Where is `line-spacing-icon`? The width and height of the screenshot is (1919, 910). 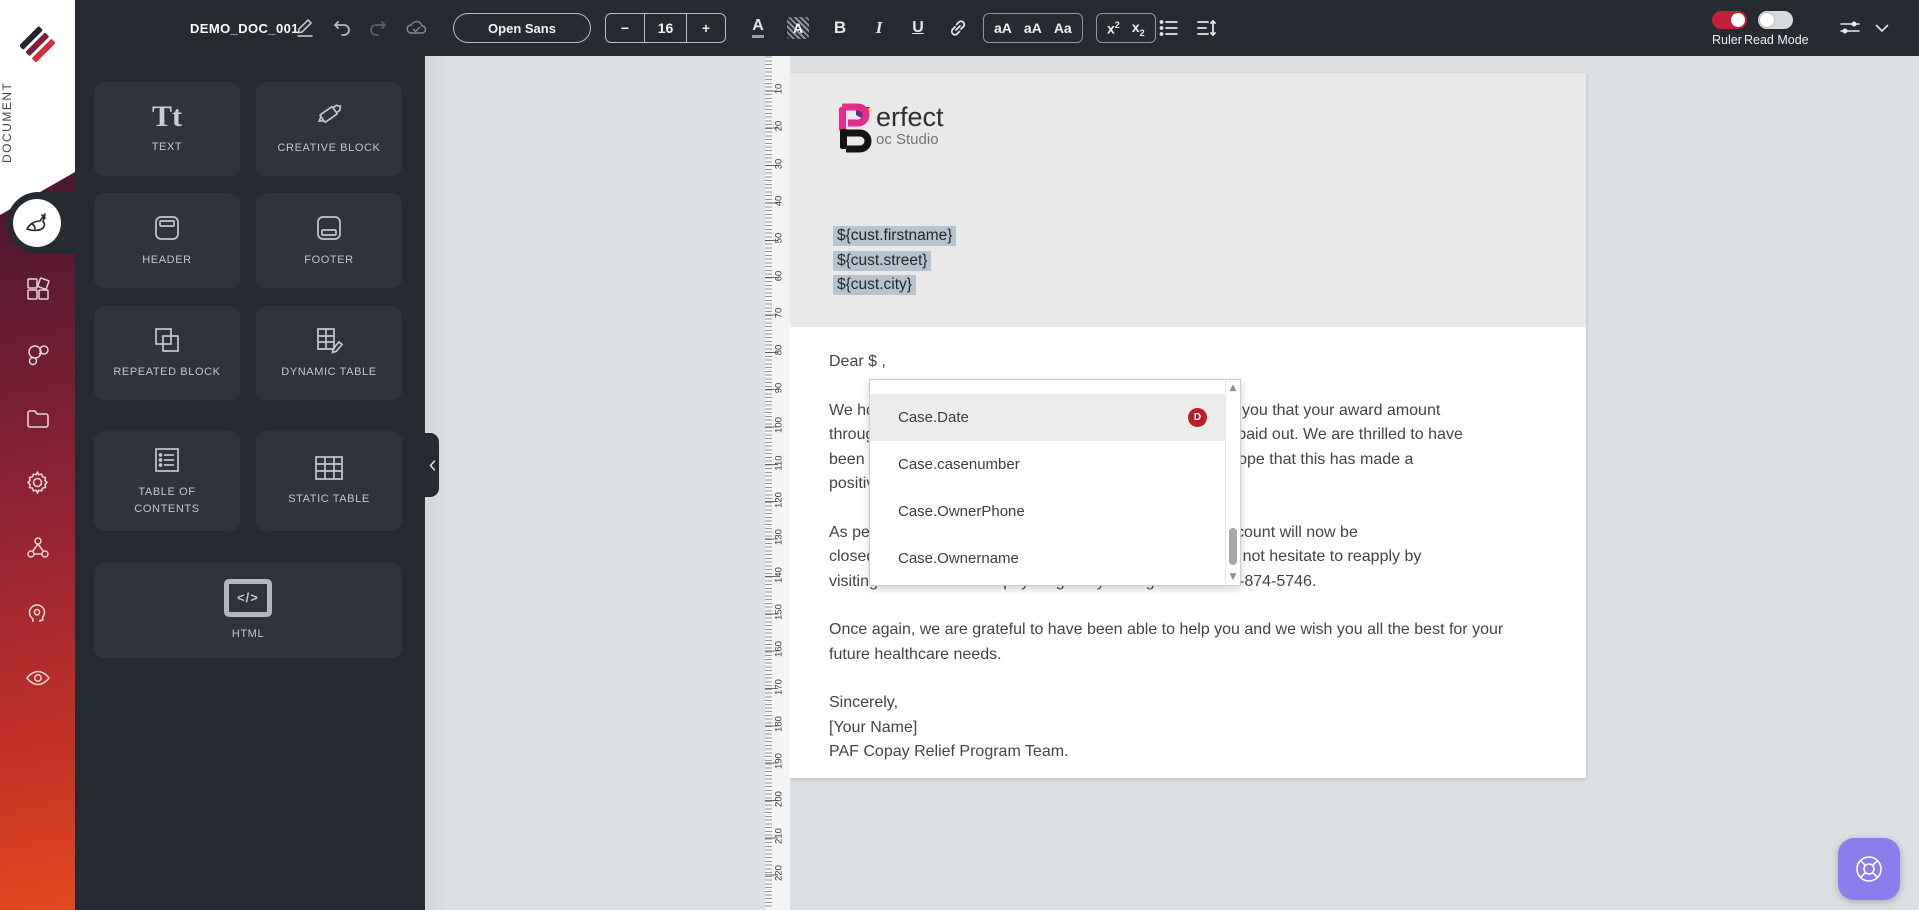 line-spacing-icon is located at coordinates (1206, 28).